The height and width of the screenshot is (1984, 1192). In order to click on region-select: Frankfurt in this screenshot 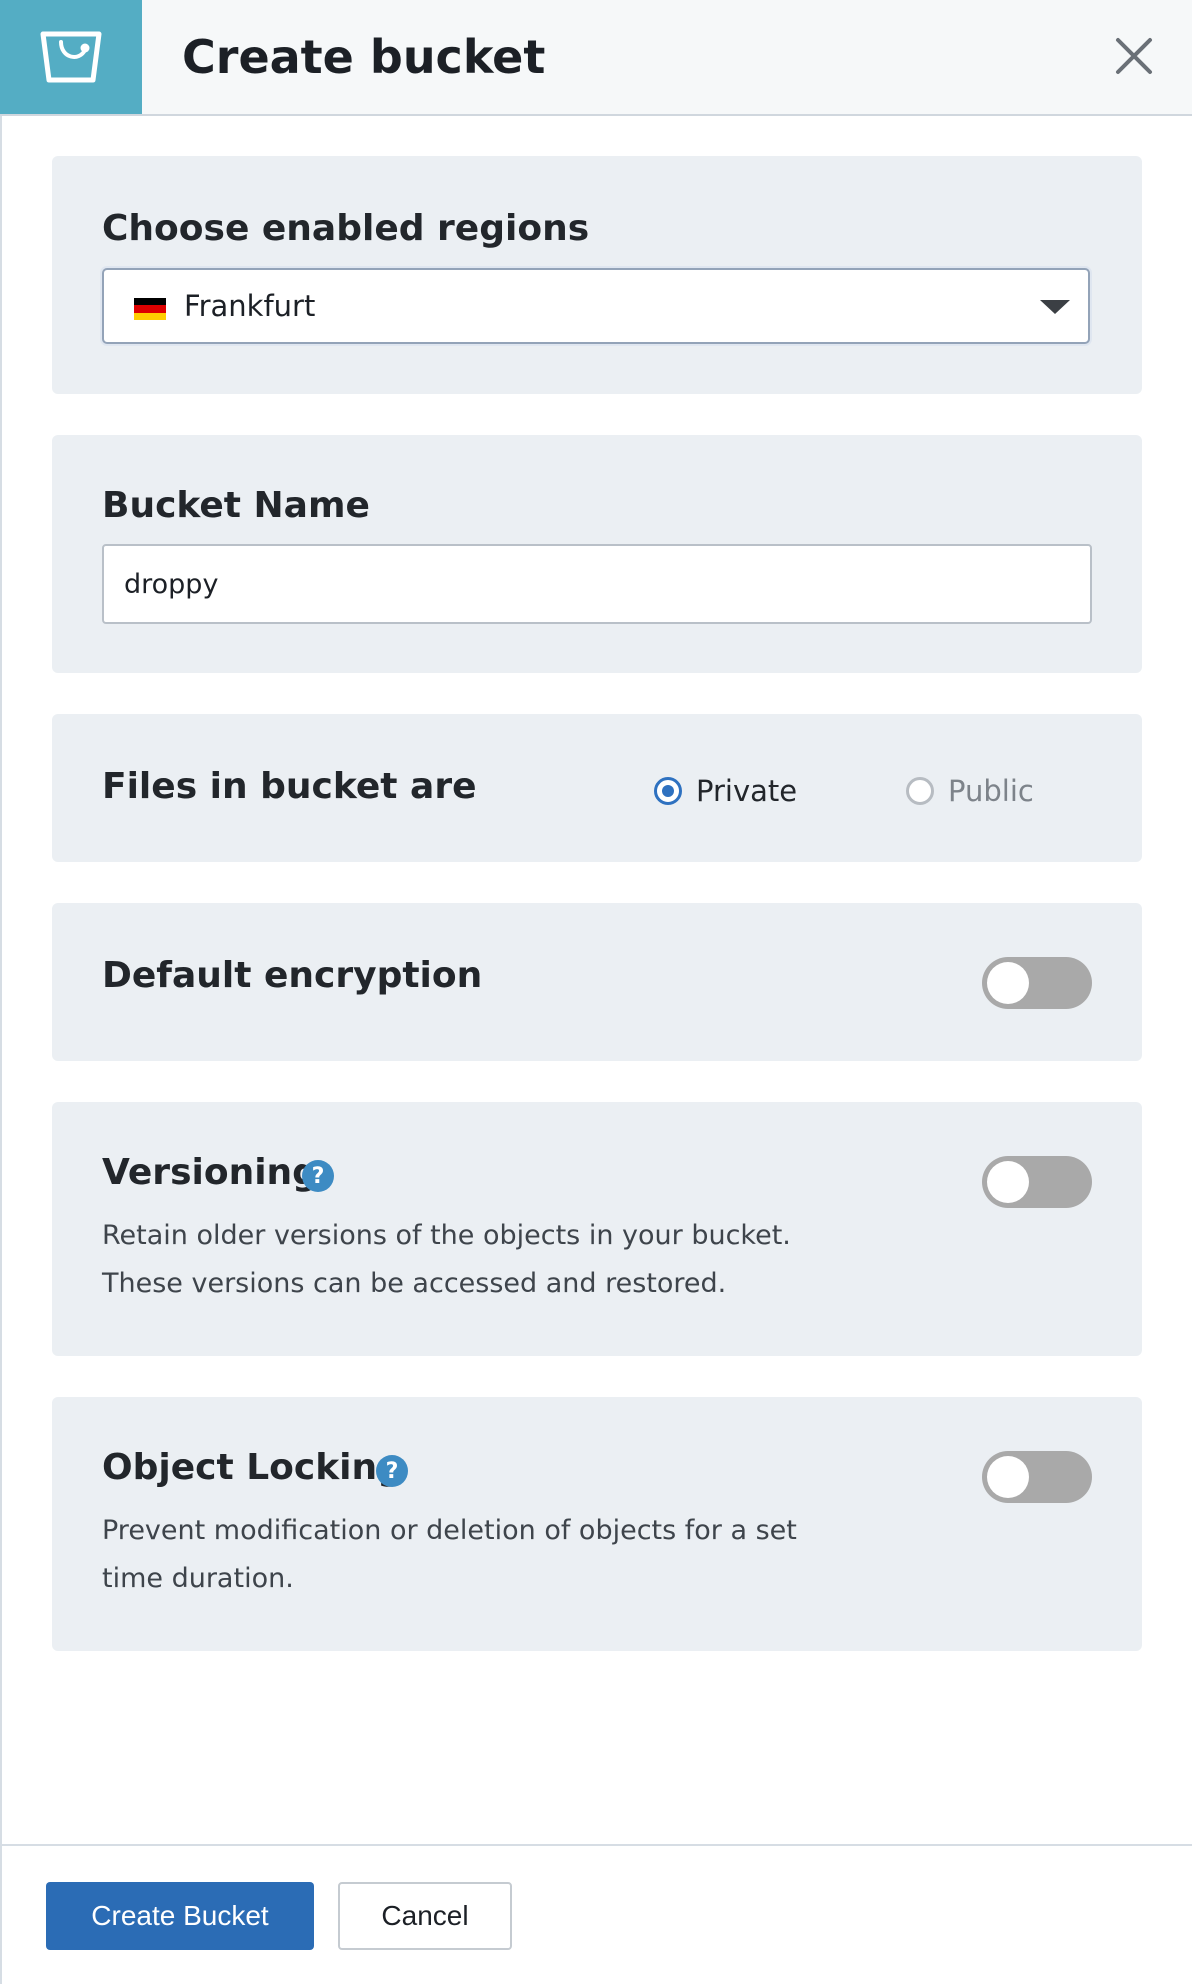, I will do `click(596, 306)`.